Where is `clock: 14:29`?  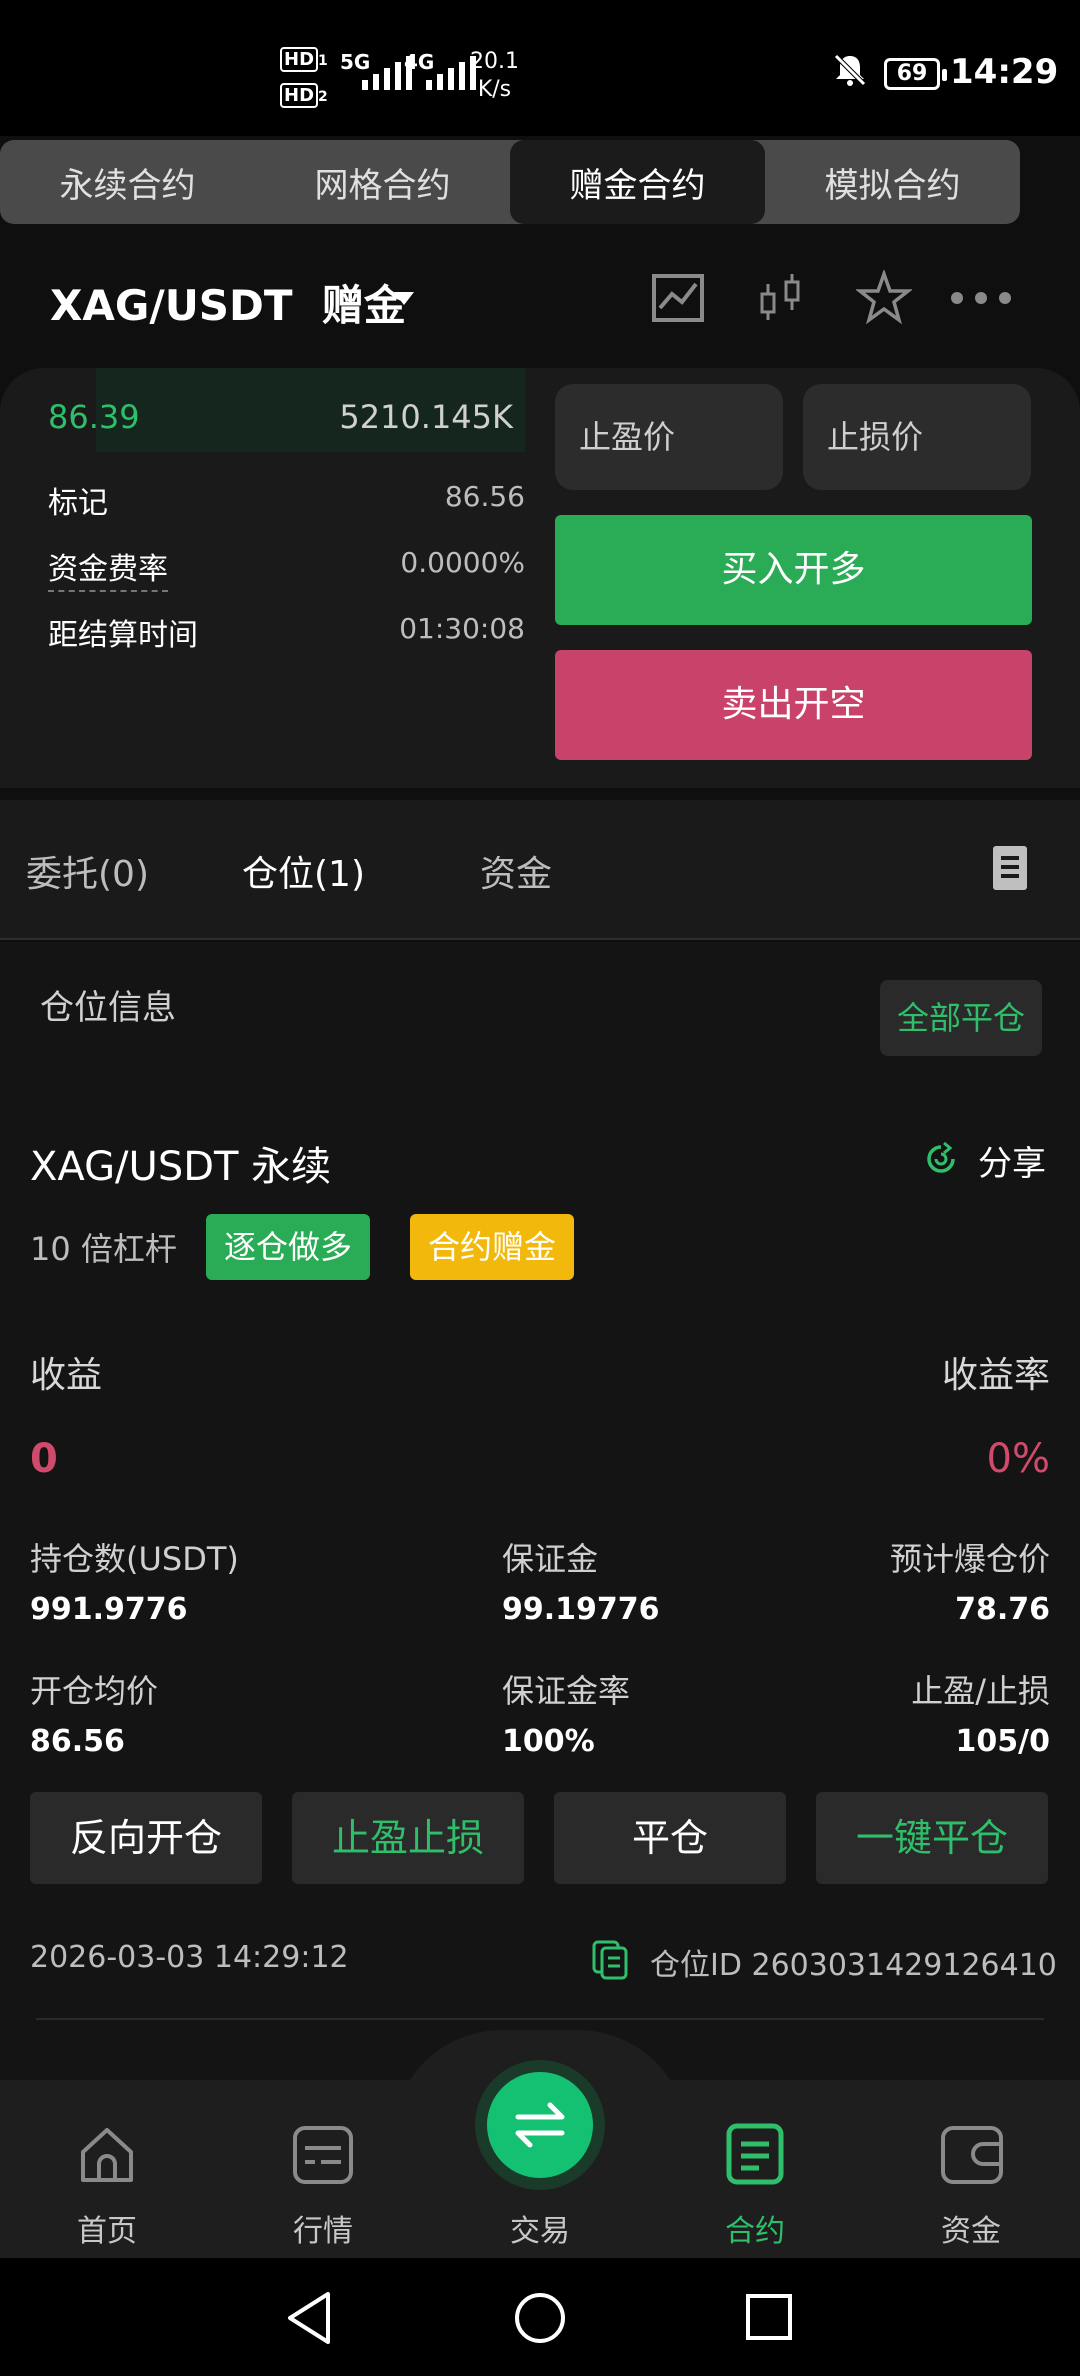 clock: 14:29 is located at coordinates (1004, 72).